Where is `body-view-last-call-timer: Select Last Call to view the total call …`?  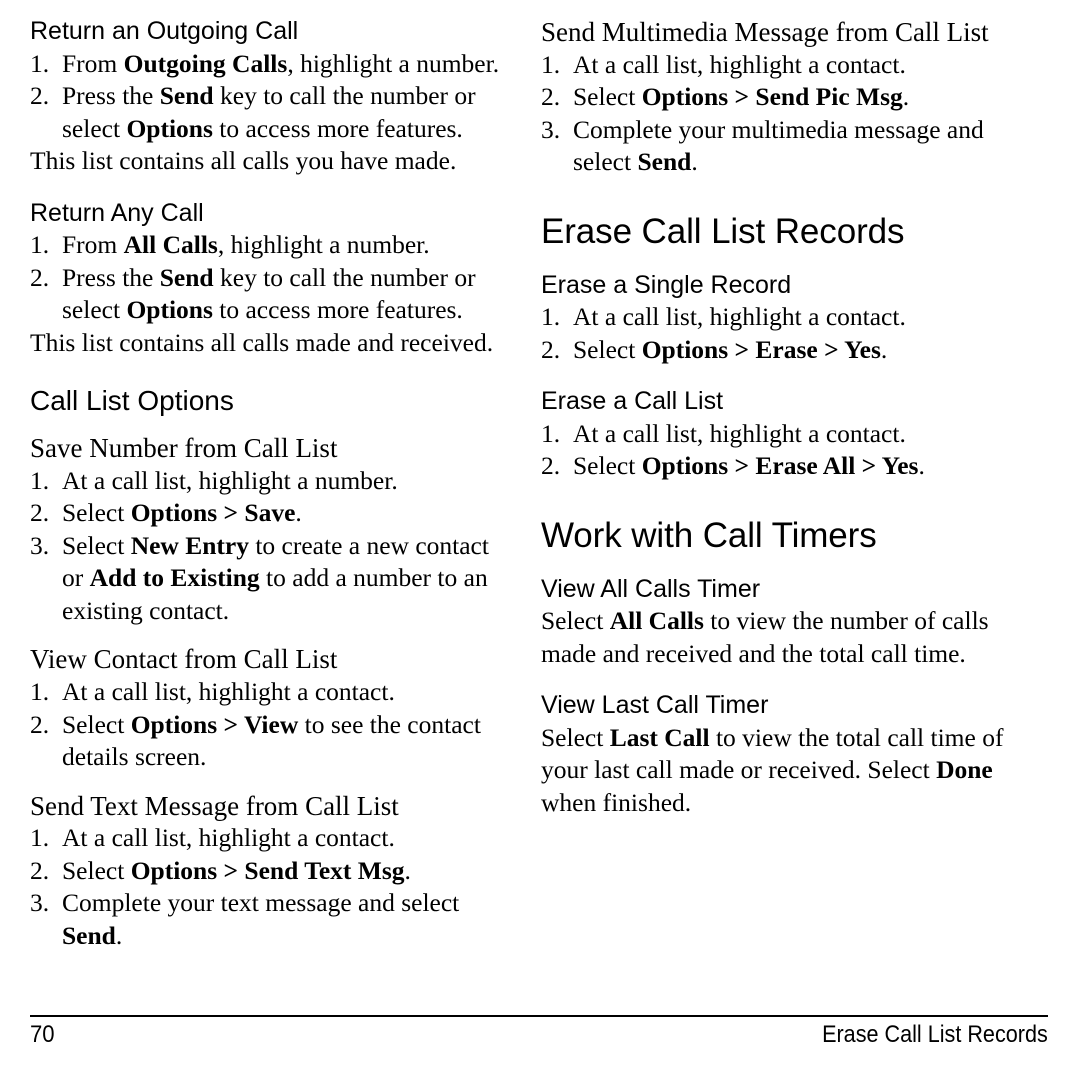
body-view-last-call-timer: Select Last Call to view the total call … is located at coordinates (772, 769).